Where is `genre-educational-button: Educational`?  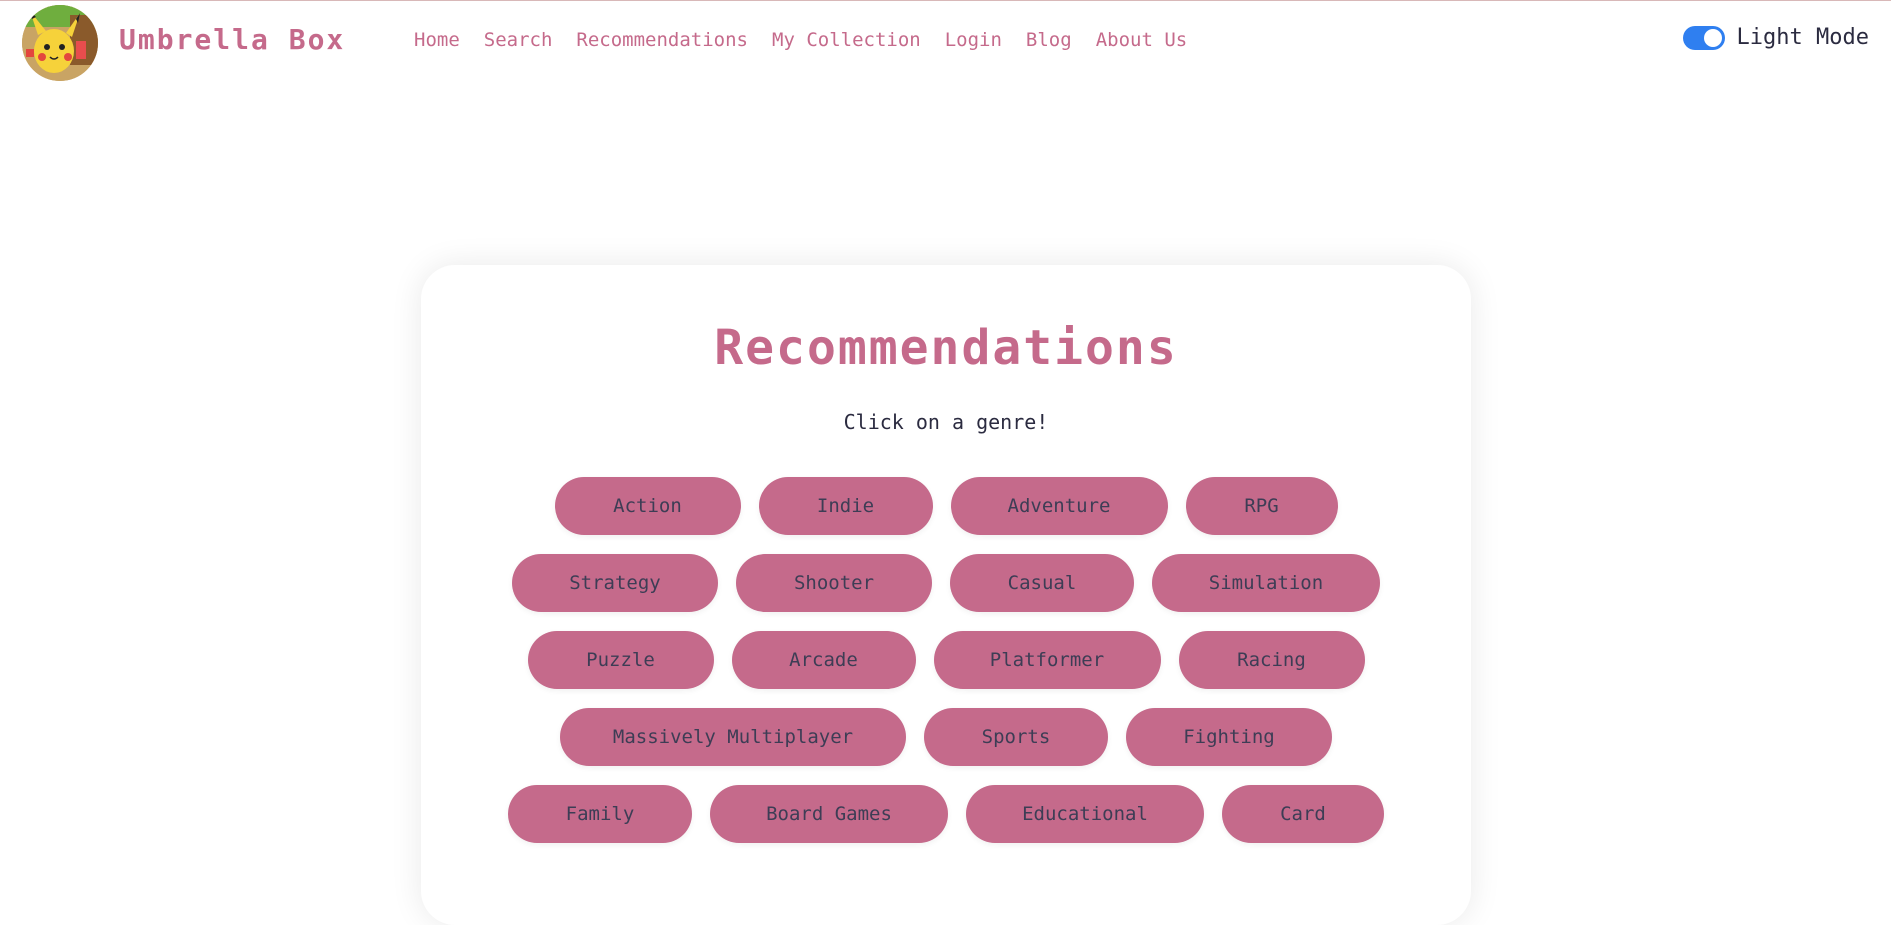
genre-educational-button: Educational is located at coordinates (1085, 814).